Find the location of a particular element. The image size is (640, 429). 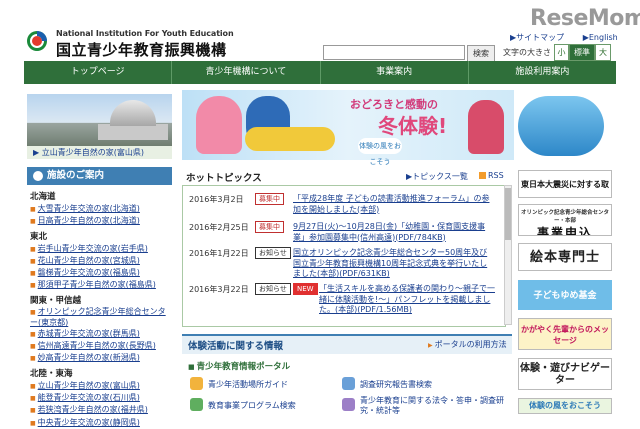

facility-heading: 施設のご案内 is located at coordinates (99, 176).